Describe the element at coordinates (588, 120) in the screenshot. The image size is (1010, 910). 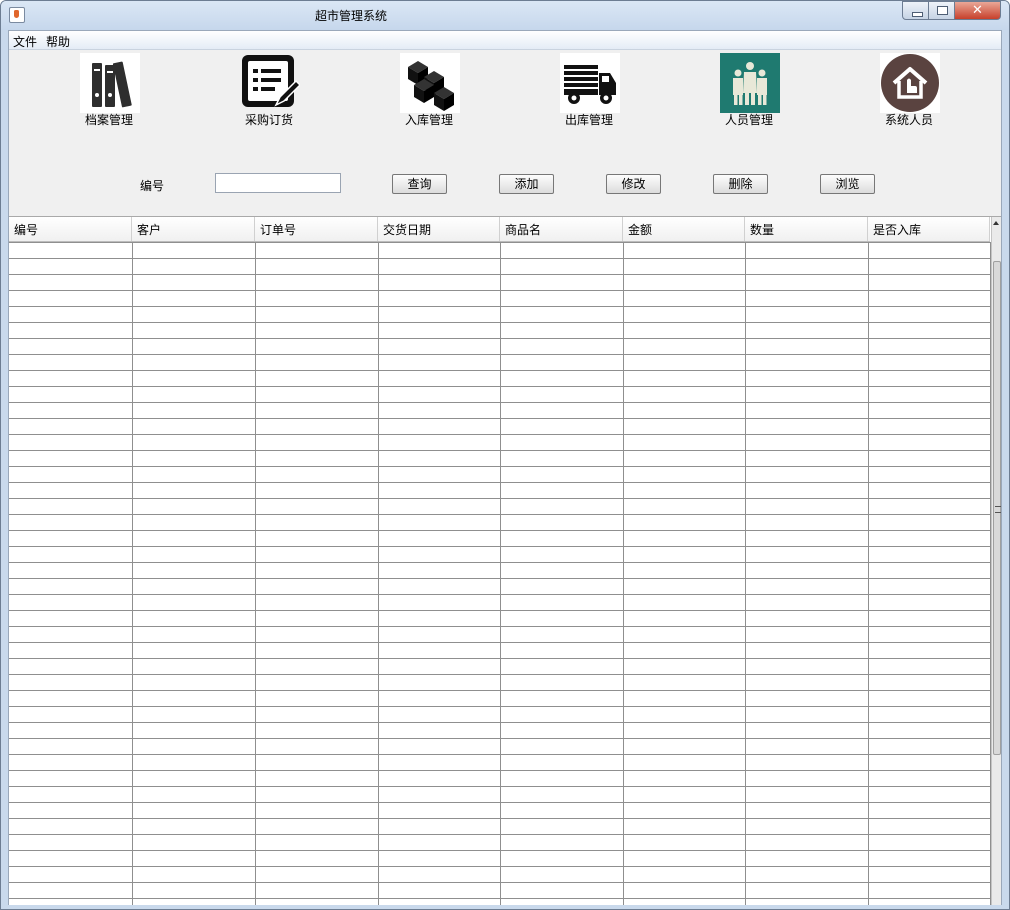
I see `toolbar-label: 出库管理` at that location.